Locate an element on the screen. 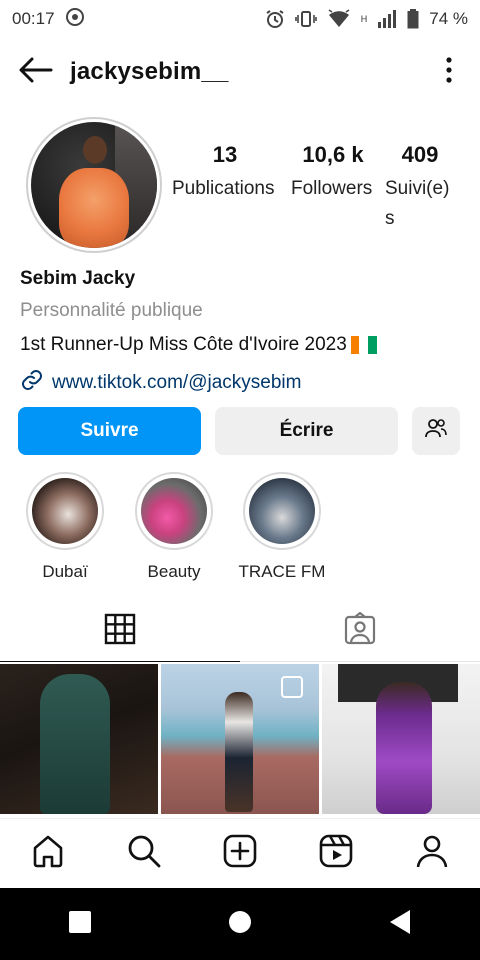 The image size is (480, 960). follow-button: Suivre is located at coordinates (109, 431).